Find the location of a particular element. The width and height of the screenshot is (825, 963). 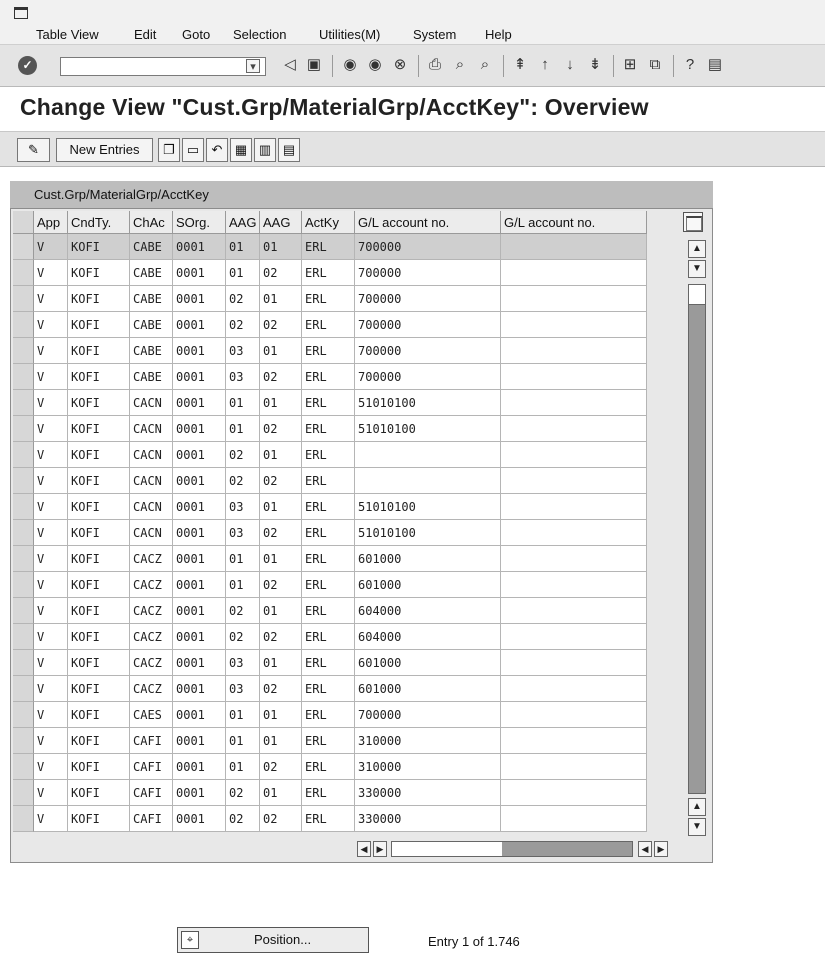

shortcut-icon: ⧉ is located at coordinates (655, 65).